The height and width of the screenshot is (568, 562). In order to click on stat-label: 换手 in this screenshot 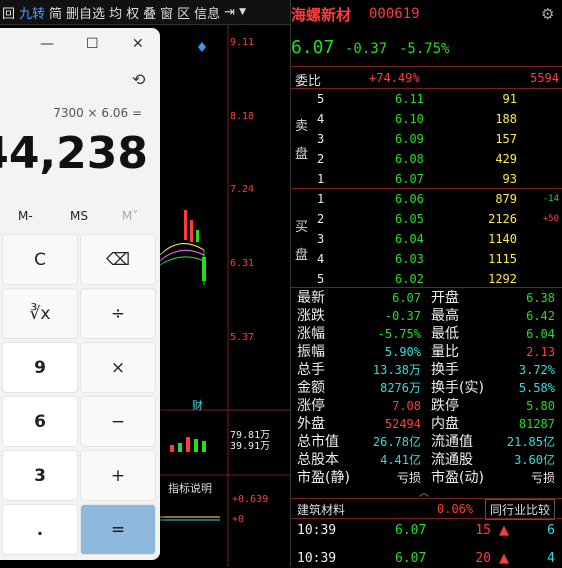, I will do `click(445, 370)`.